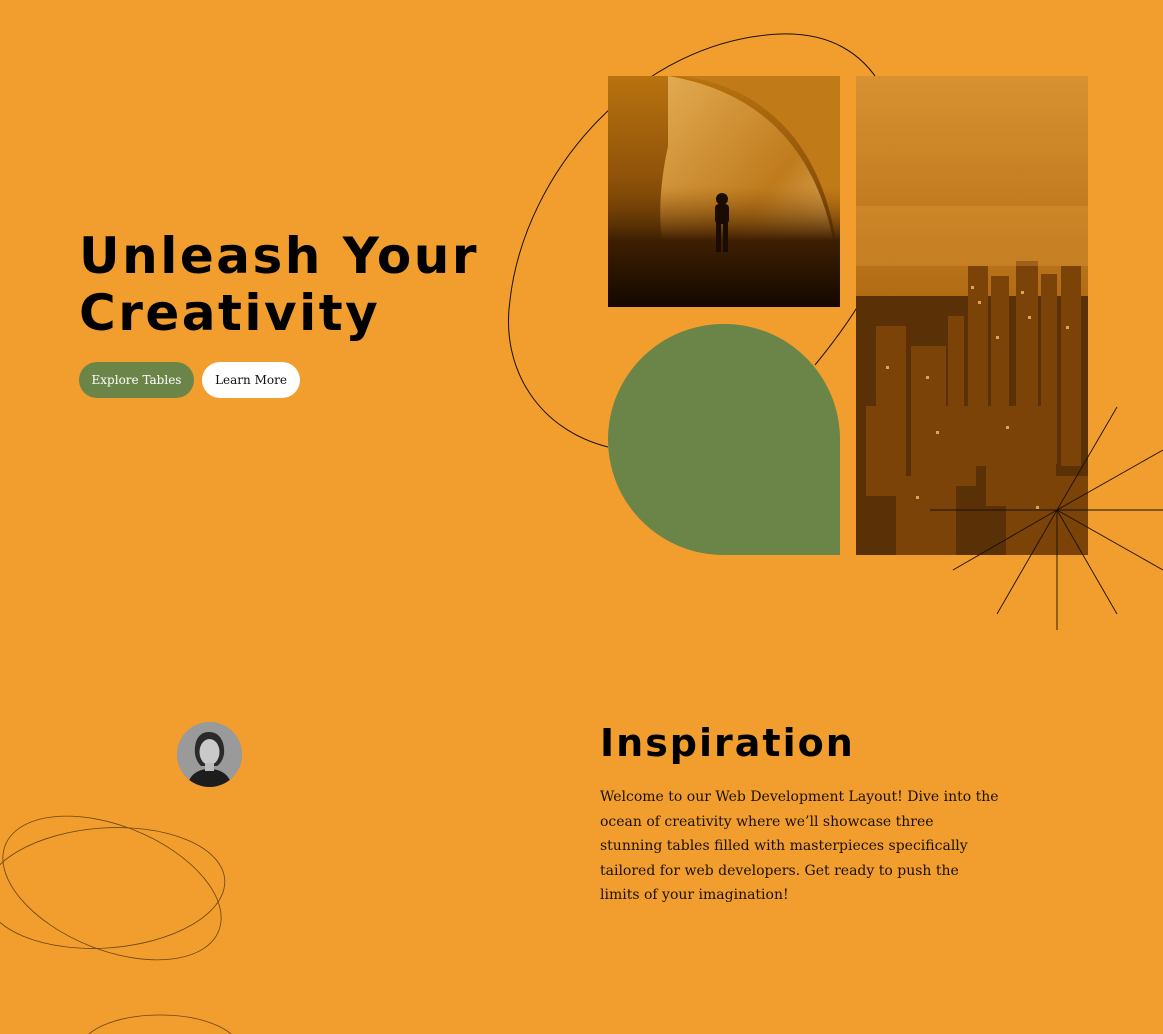 The width and height of the screenshot is (1163, 1034). I want to click on hero-title: Unleash Your Creativity, so click(299, 285).